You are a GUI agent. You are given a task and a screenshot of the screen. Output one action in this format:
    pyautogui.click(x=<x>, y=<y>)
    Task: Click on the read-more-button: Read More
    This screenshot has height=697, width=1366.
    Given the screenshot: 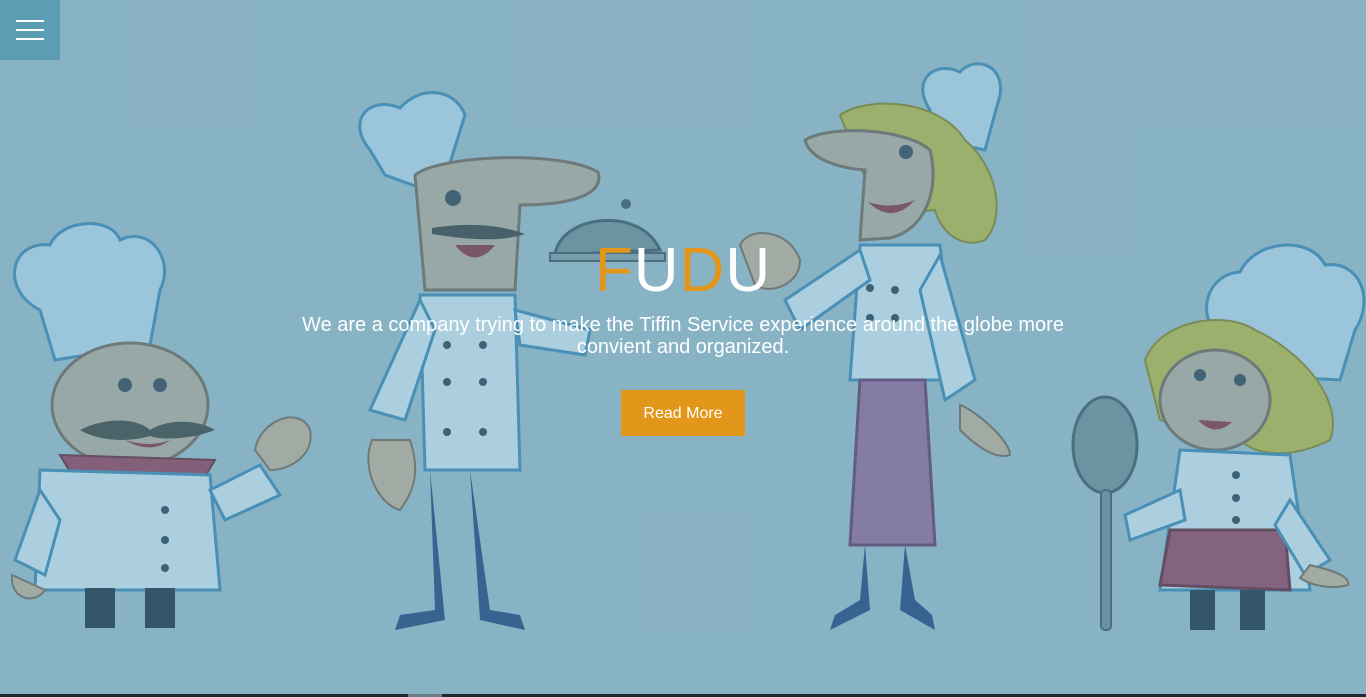 What is the action you would take?
    pyautogui.click(x=683, y=413)
    